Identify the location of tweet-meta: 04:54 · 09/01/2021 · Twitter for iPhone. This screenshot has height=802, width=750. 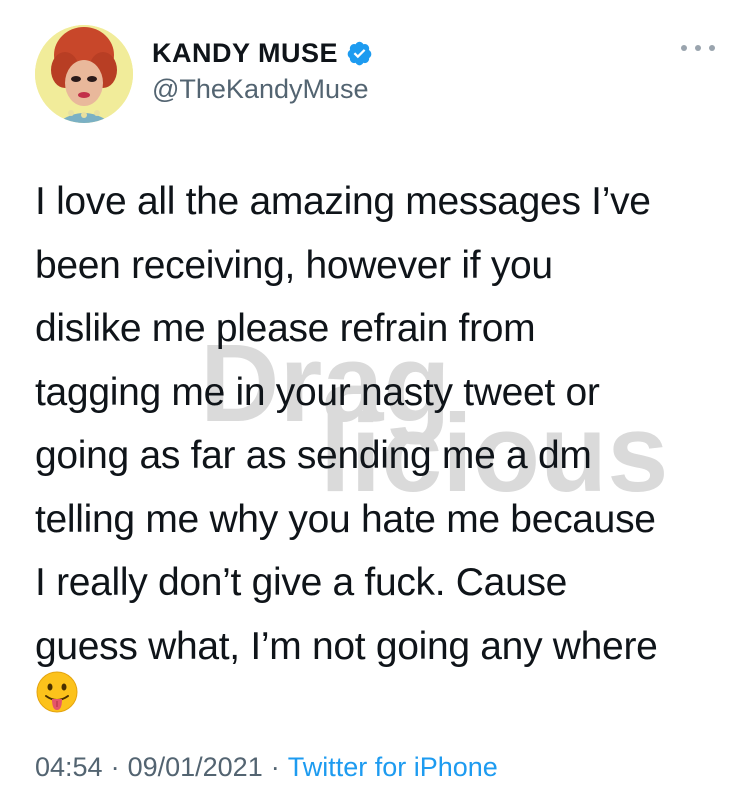
(266, 767).